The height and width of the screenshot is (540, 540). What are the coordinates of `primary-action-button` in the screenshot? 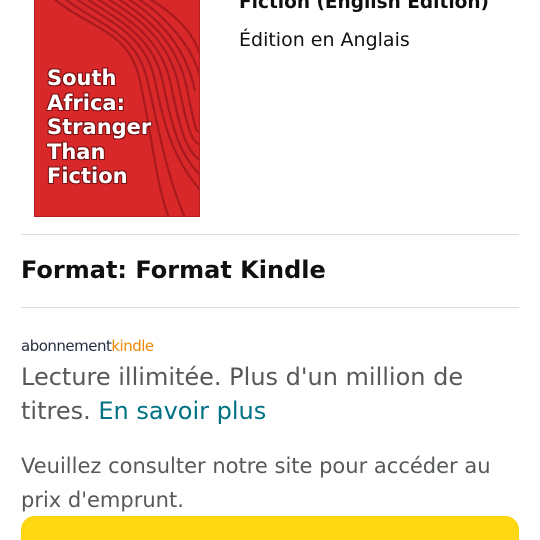 It's located at (270, 528).